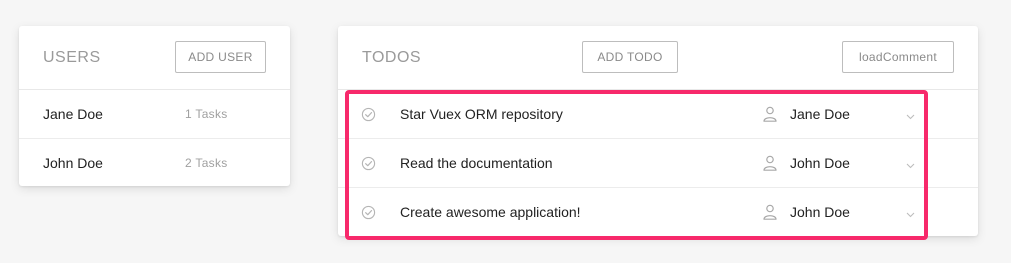  I want to click on todo-title: Star Vuex ORM repository, so click(481, 114).